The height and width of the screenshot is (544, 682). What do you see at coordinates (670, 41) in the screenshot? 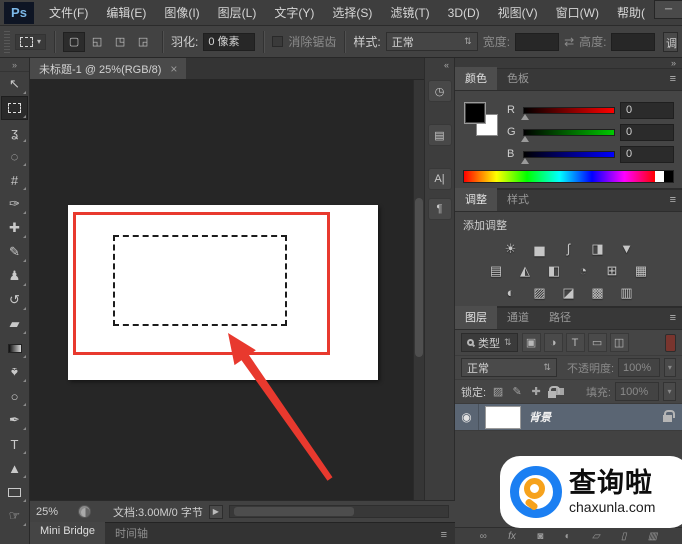
I see `refine-edge-button: 调` at bounding box center [670, 41].